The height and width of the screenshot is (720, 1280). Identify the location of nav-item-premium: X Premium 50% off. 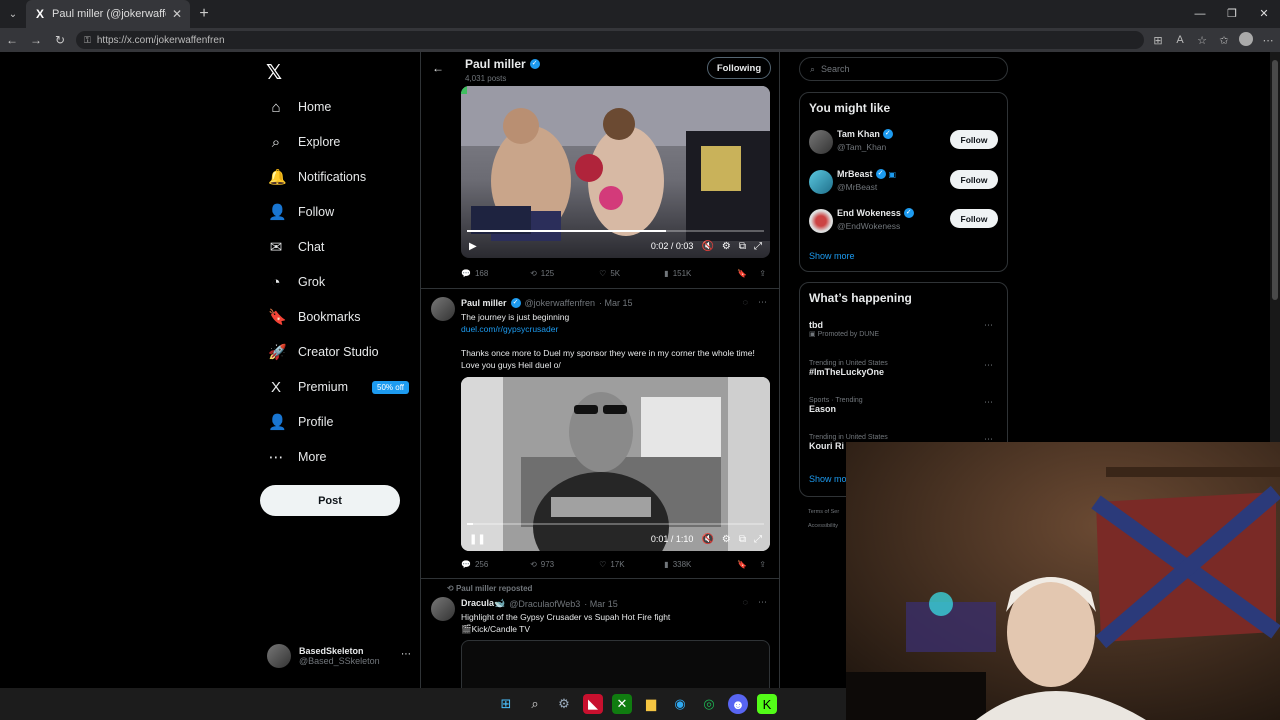
(338, 387).